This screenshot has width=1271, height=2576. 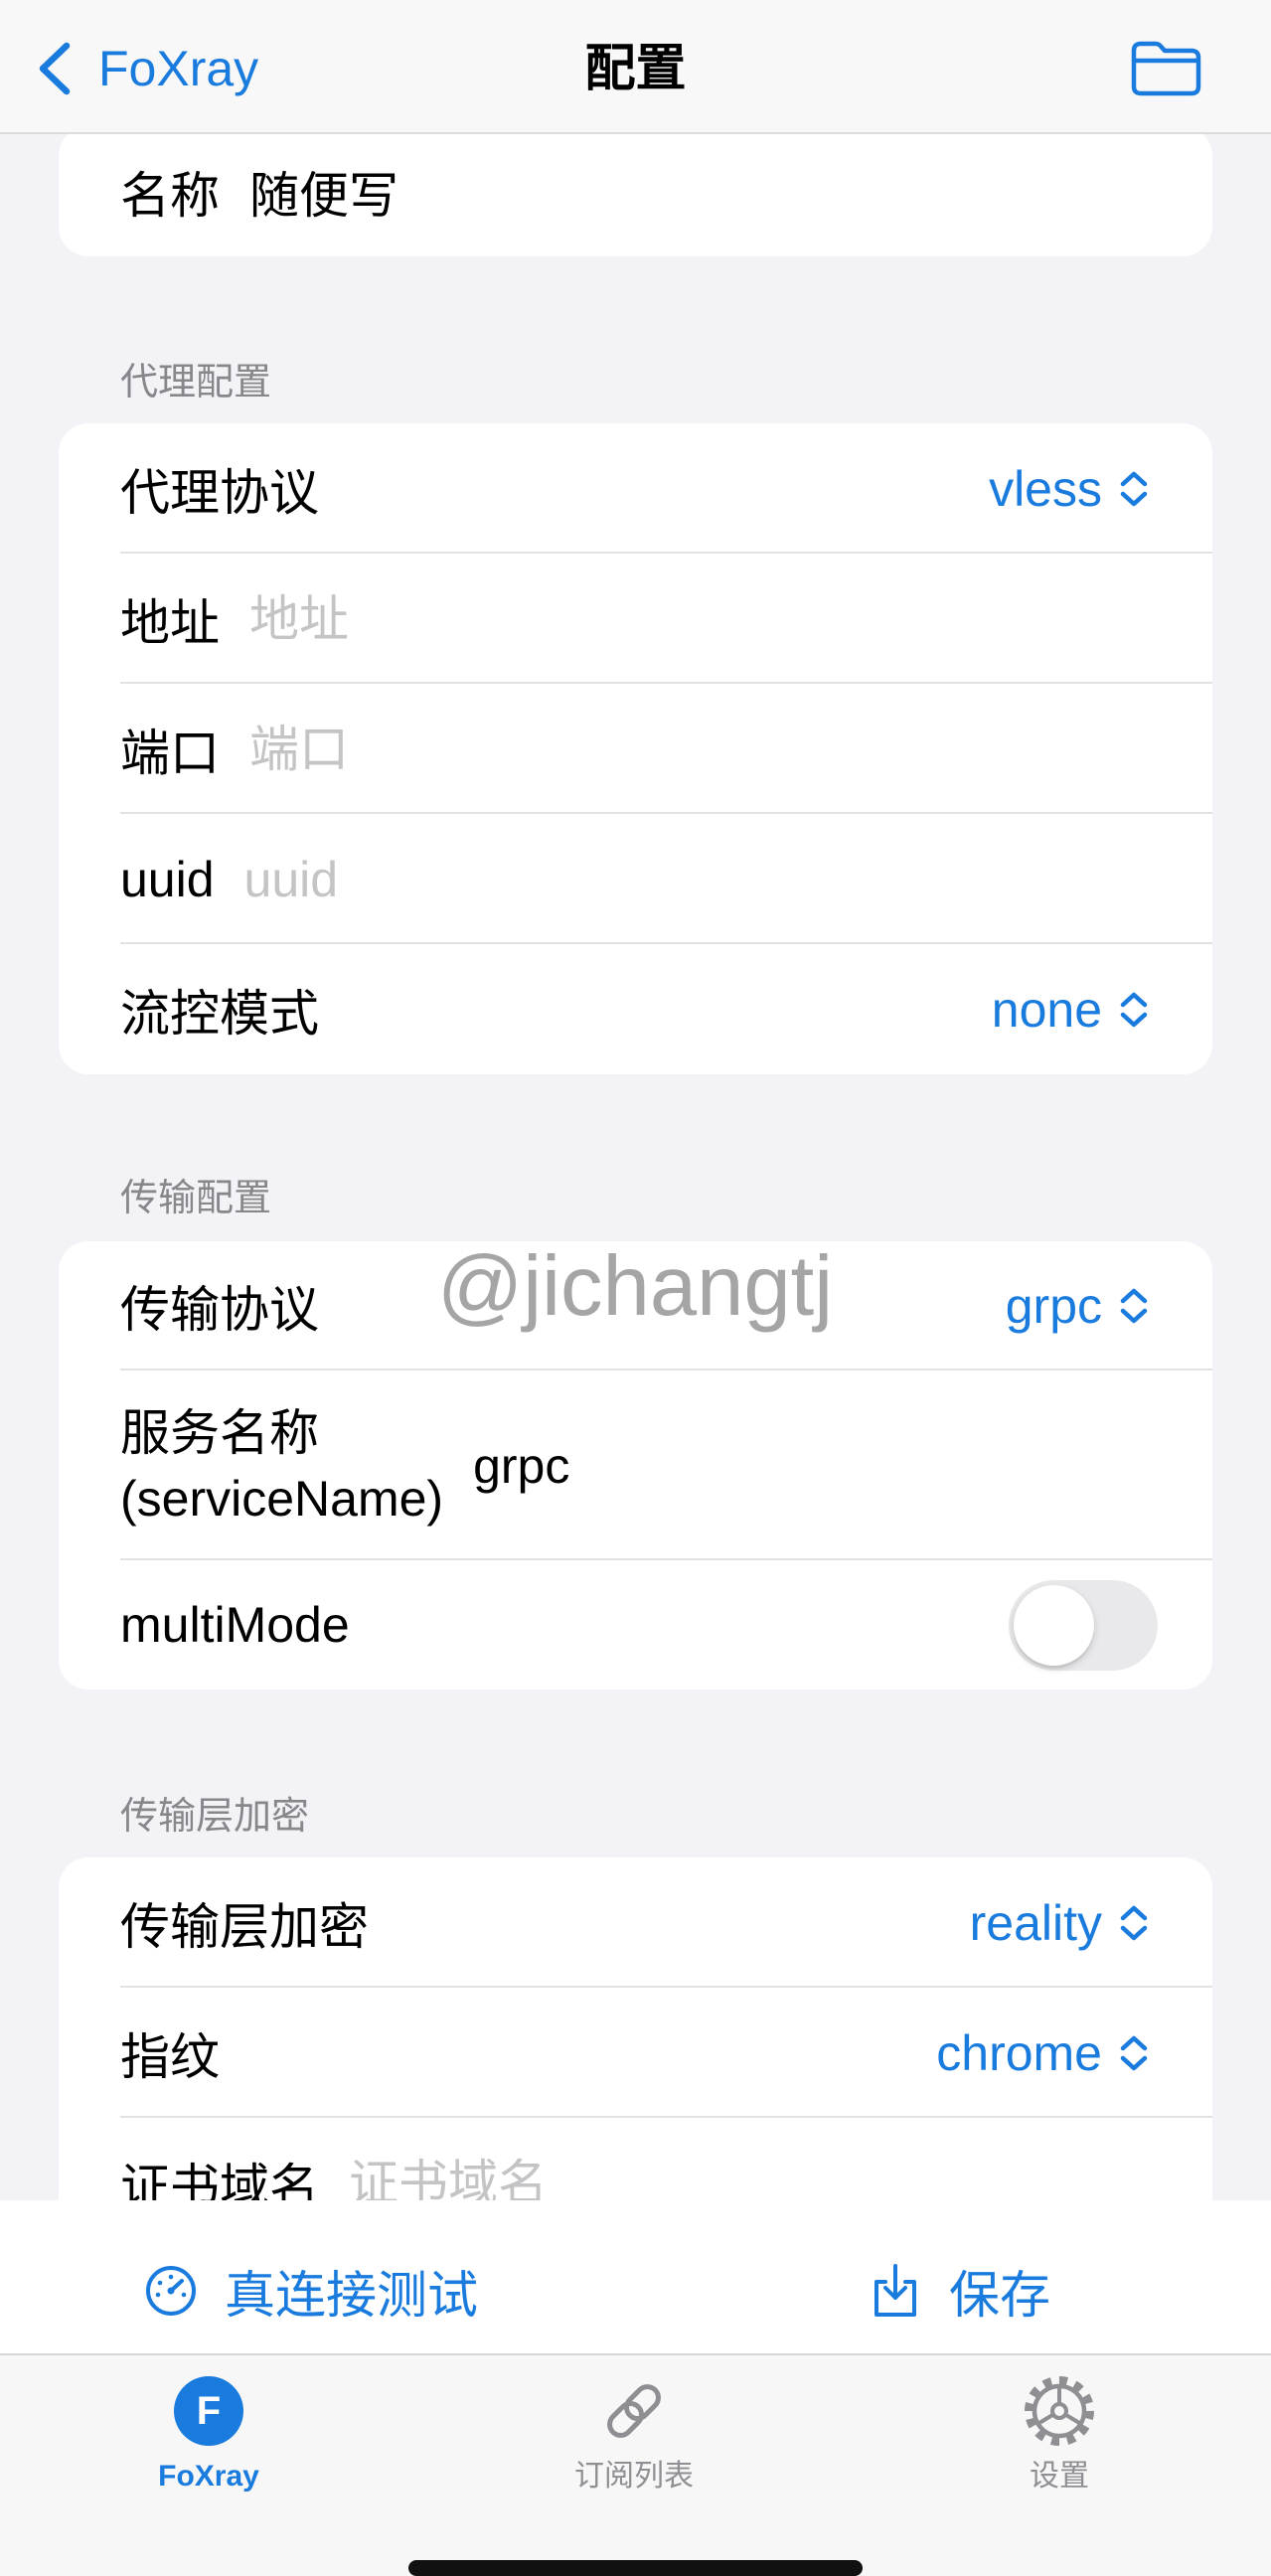 What do you see at coordinates (171, 2291) in the screenshot?
I see `speedometer-icon` at bounding box center [171, 2291].